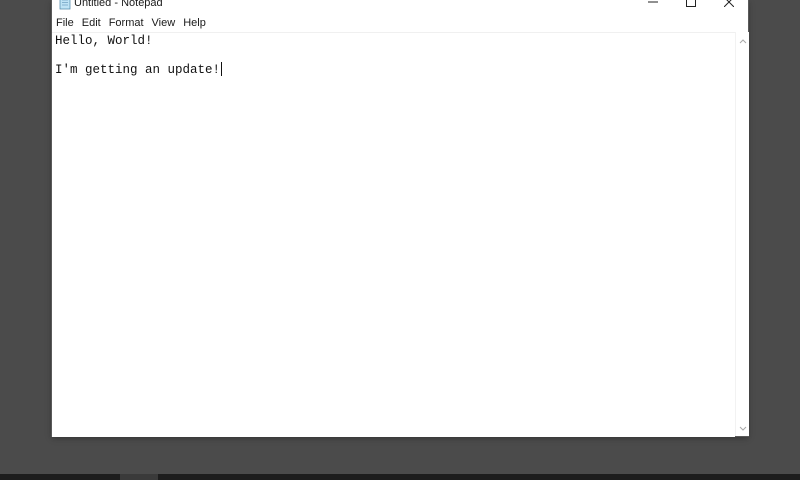 The height and width of the screenshot is (480, 800). I want to click on notepad-icon, so click(65, 5).